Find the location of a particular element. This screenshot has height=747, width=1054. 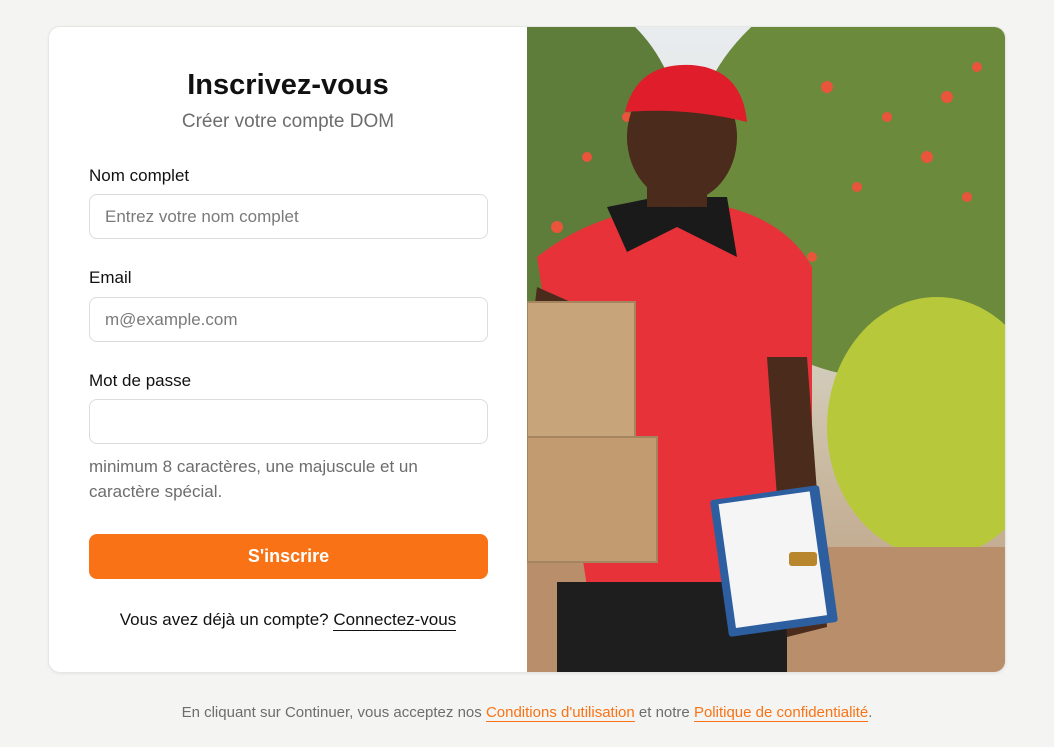

footer-text-after: . is located at coordinates (870, 712).